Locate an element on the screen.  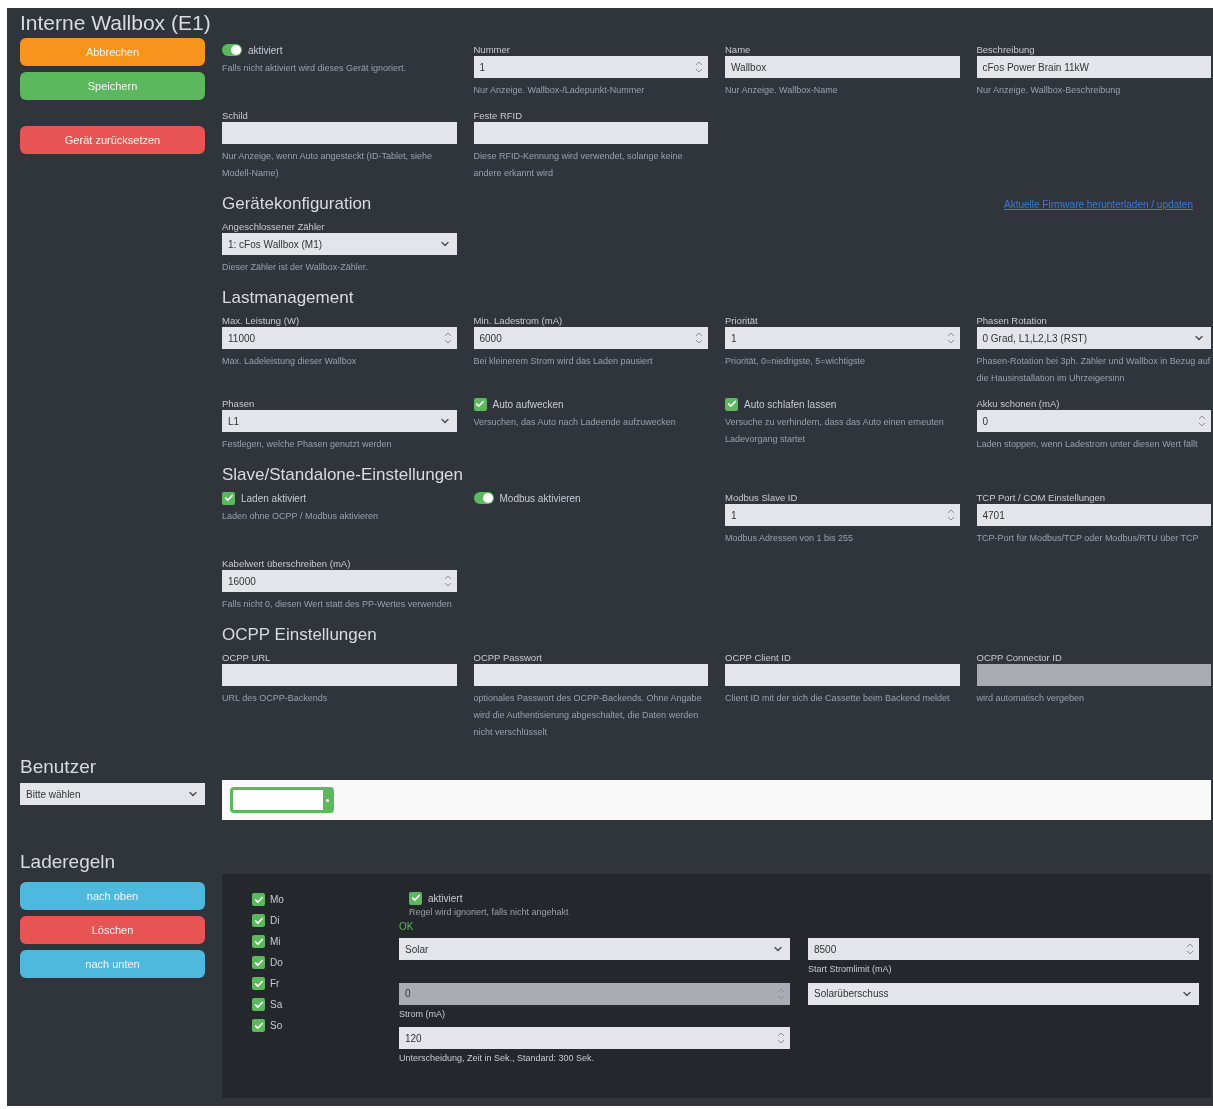
help-text: Nur Anzeige. Wallbox-Name is located at coordinates (782, 90).